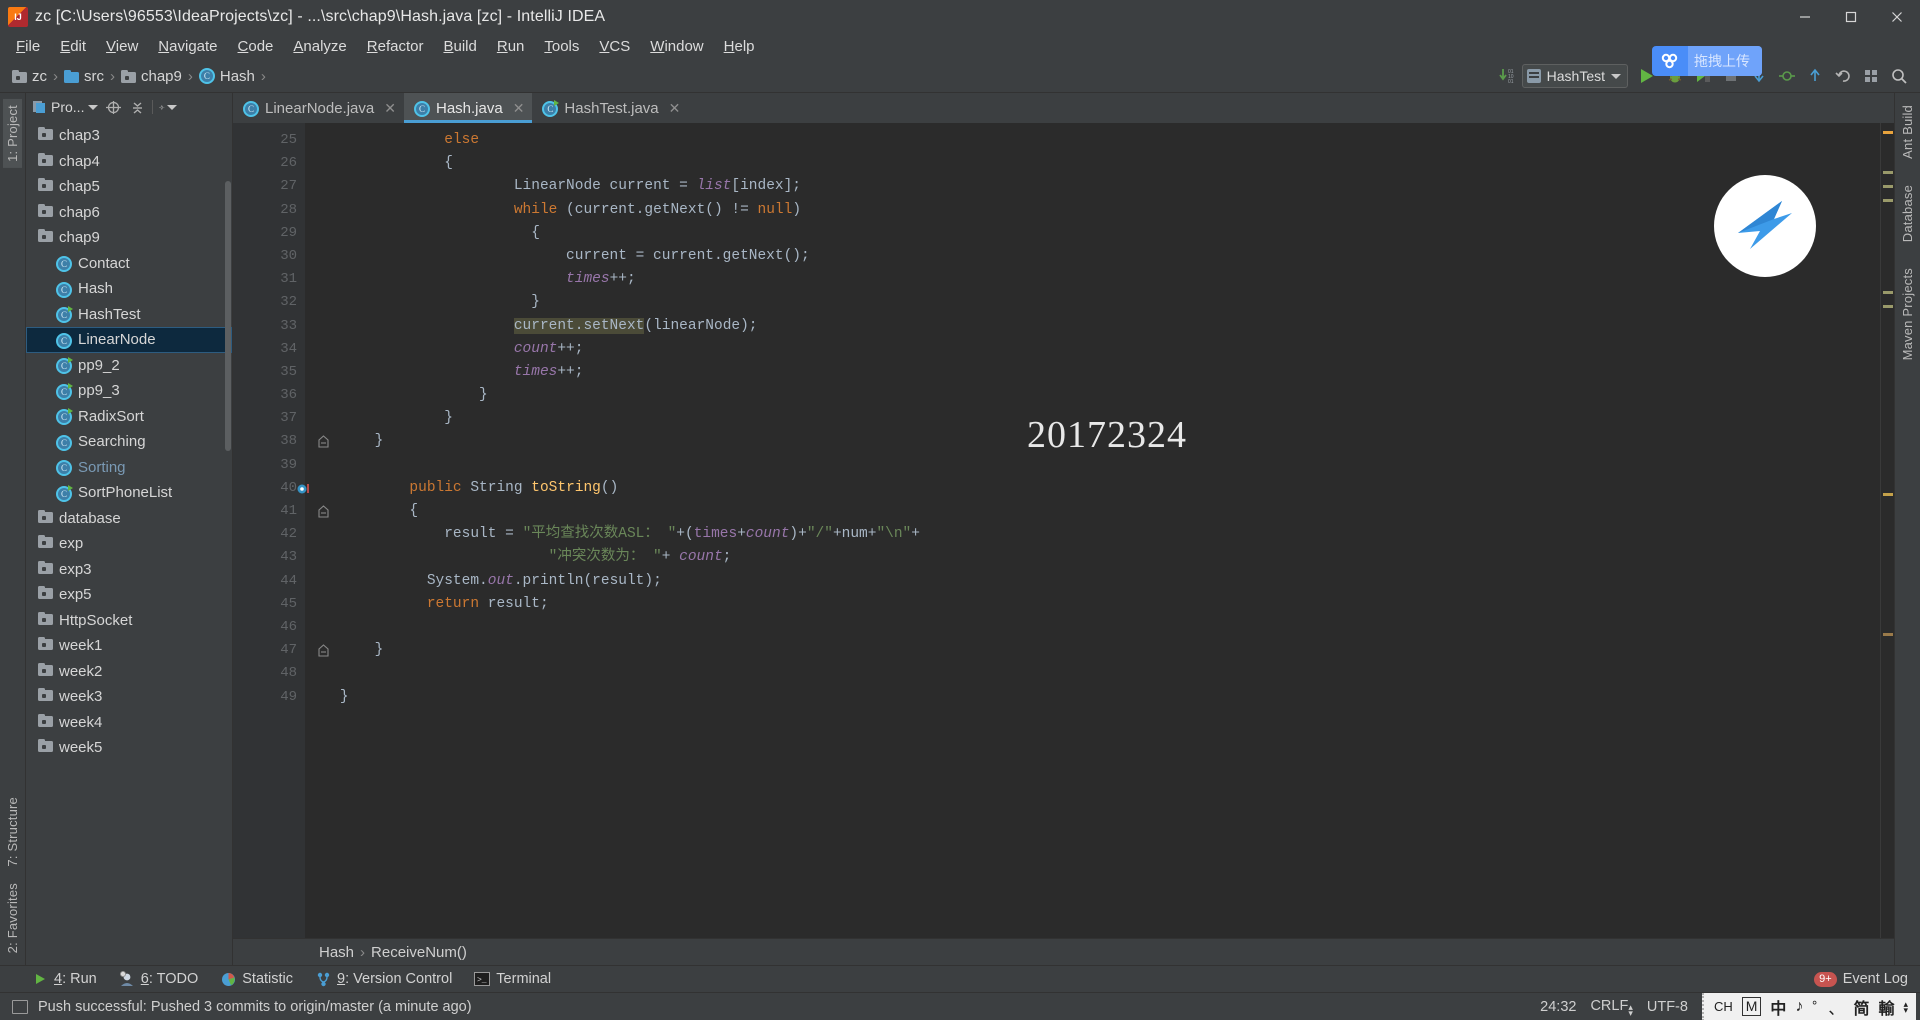 The image size is (1920, 1020). What do you see at coordinates (84, 76) in the screenshot?
I see `breadcrumb-item-src: src` at bounding box center [84, 76].